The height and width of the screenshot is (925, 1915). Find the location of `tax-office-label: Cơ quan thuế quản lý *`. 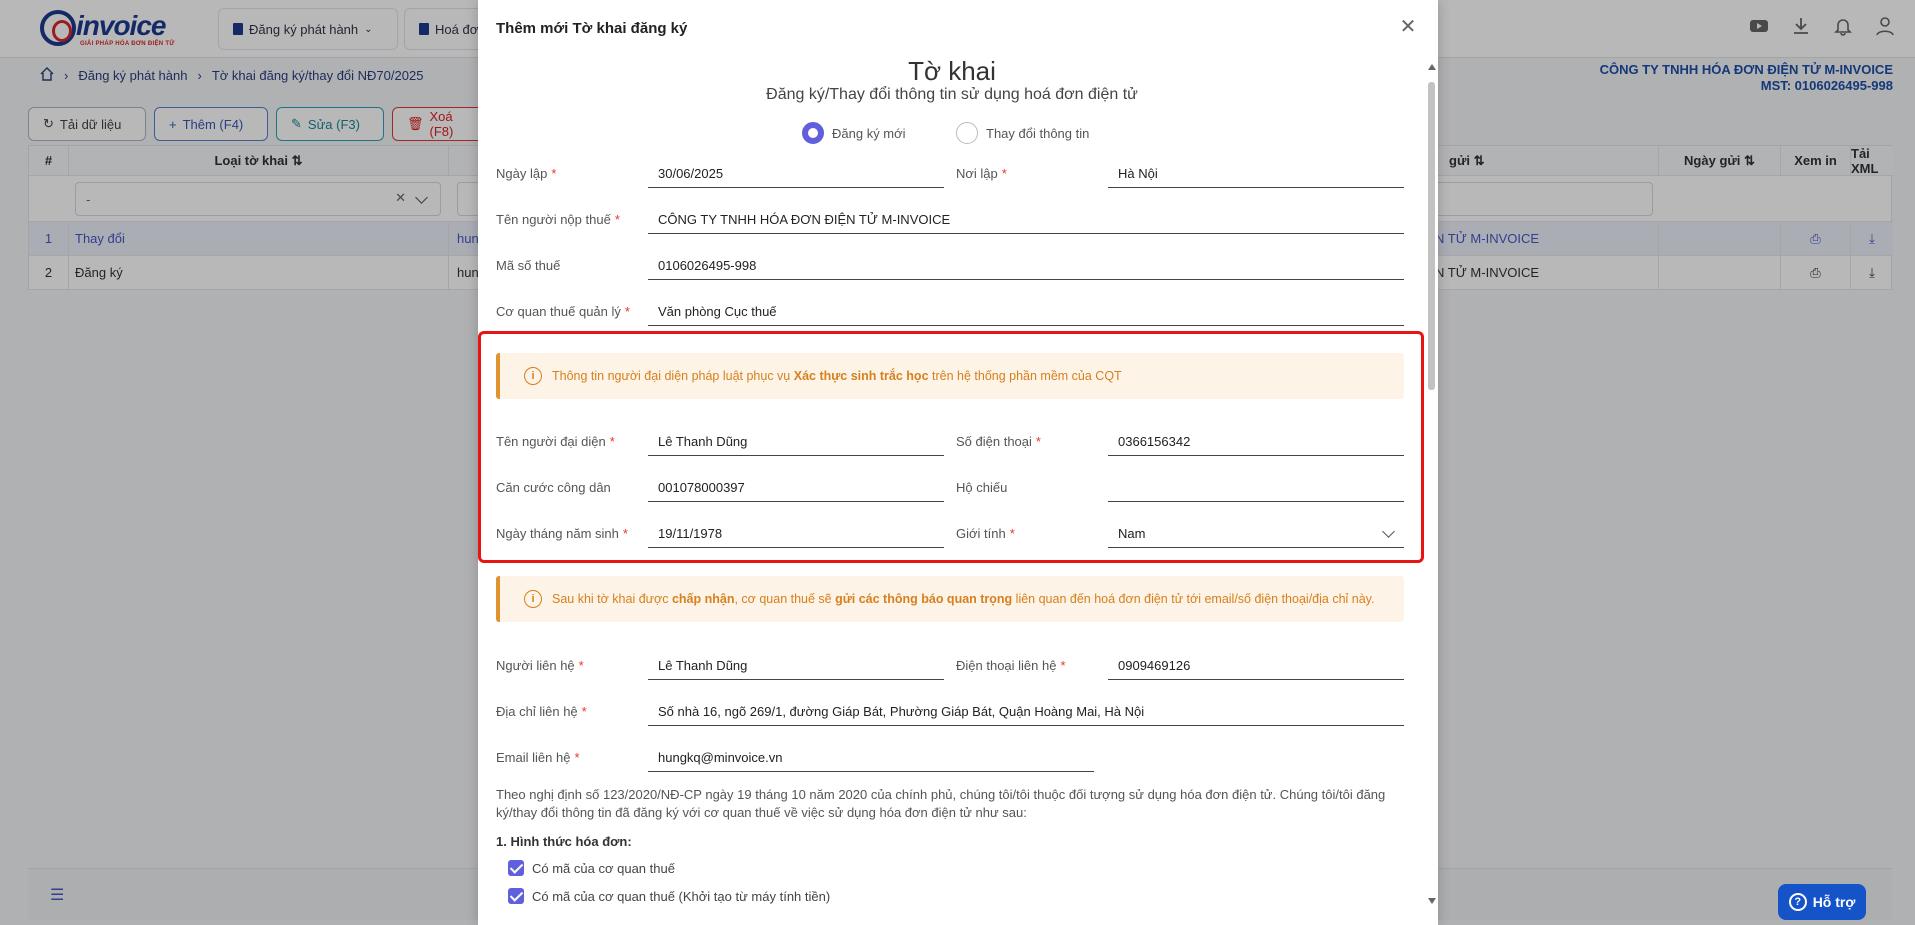

tax-office-label: Cơ quan thuế quản lý * is located at coordinates (563, 311).